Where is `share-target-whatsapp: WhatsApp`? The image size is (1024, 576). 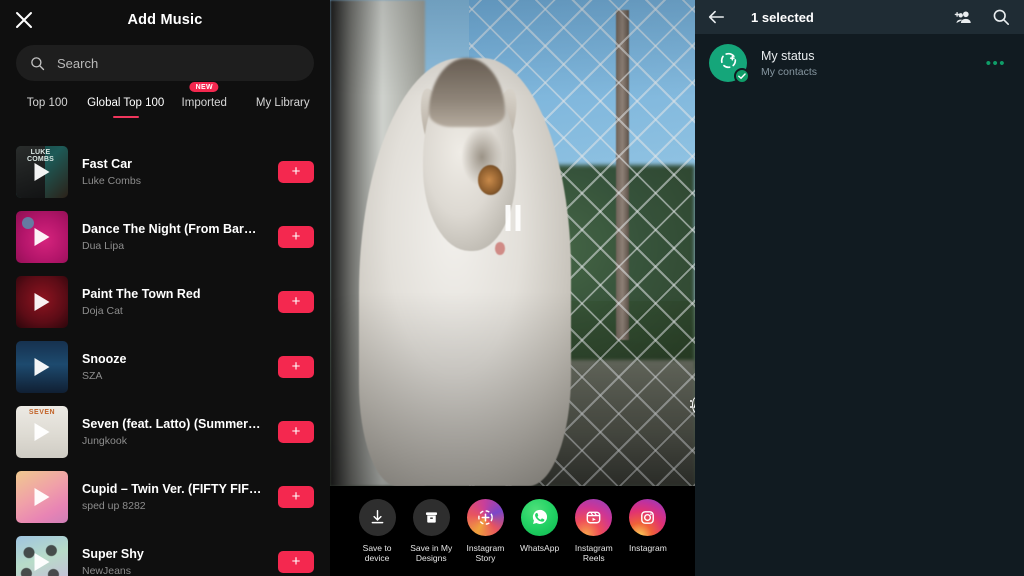 share-target-whatsapp: WhatsApp is located at coordinates (540, 531).